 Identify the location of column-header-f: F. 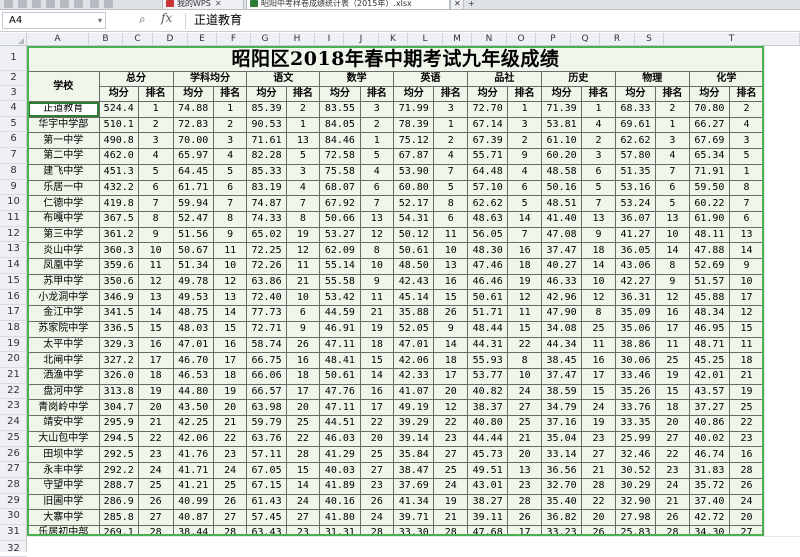
(234, 39).